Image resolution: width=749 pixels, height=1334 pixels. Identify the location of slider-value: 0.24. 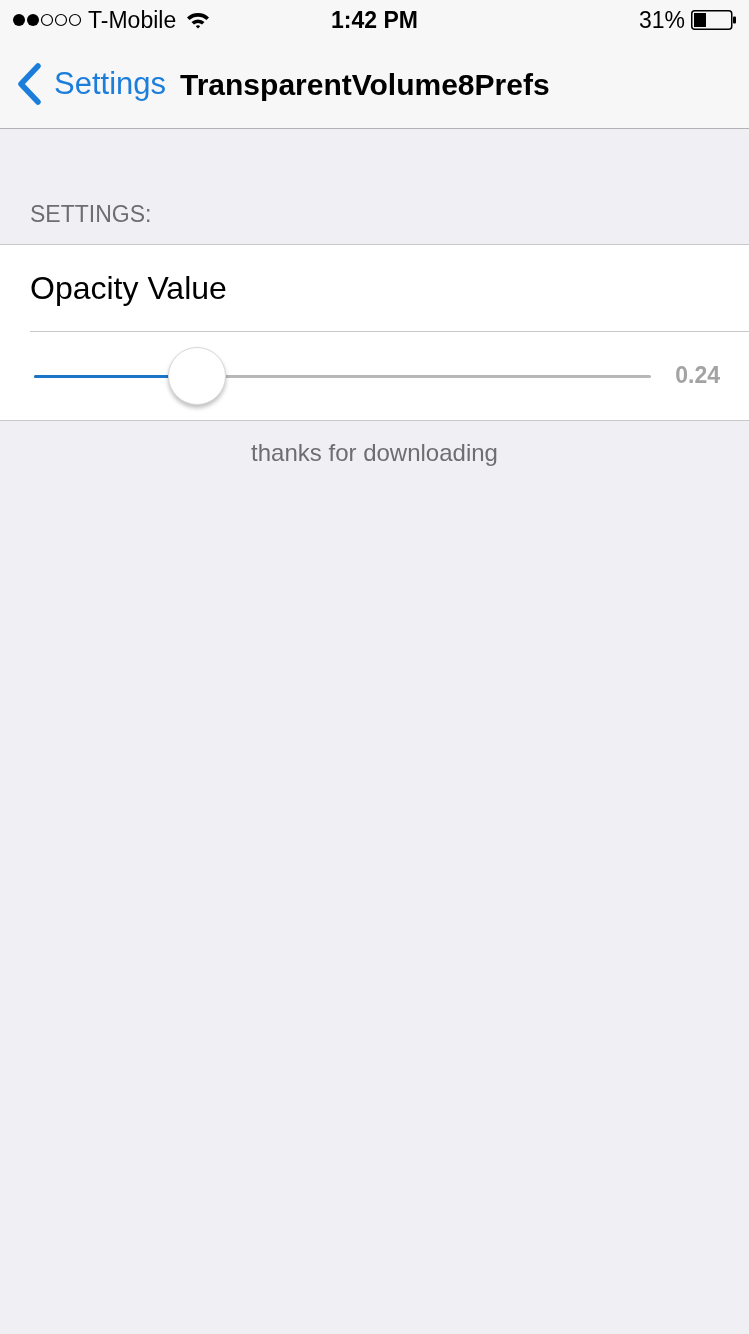
(697, 376).